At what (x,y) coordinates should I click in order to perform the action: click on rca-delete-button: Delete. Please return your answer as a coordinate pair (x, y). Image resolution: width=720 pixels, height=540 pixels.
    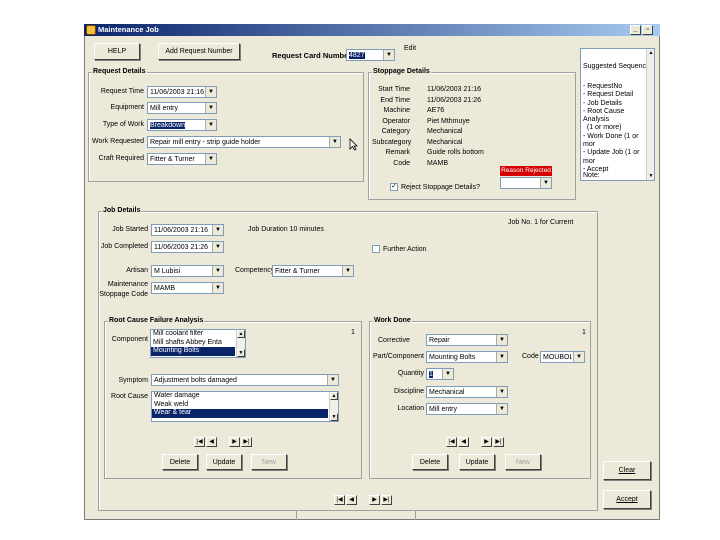
    Looking at the image, I should click on (180, 462).